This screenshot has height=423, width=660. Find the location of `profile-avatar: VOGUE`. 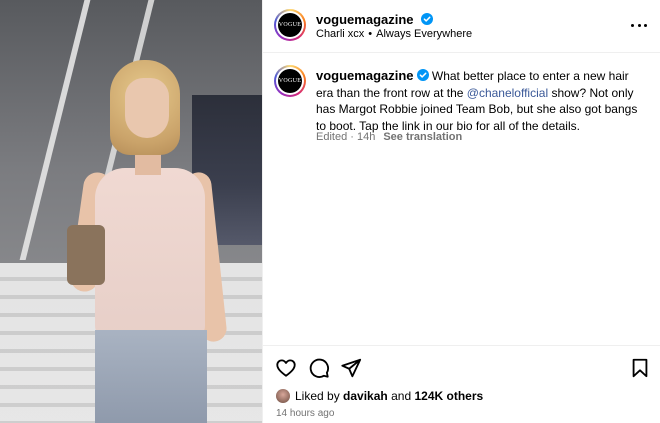

profile-avatar: VOGUE is located at coordinates (290, 25).